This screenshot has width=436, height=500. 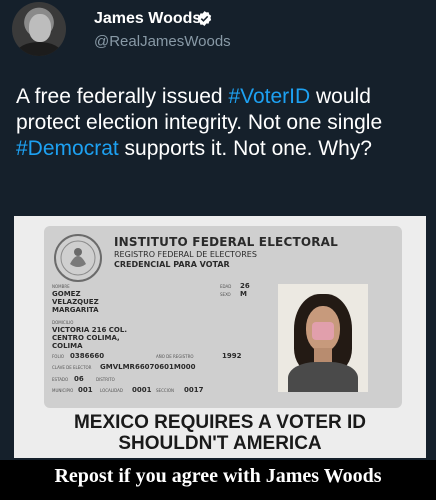 What do you see at coordinates (142, 390) in the screenshot?
I see `localidad-value: 0001` at bounding box center [142, 390].